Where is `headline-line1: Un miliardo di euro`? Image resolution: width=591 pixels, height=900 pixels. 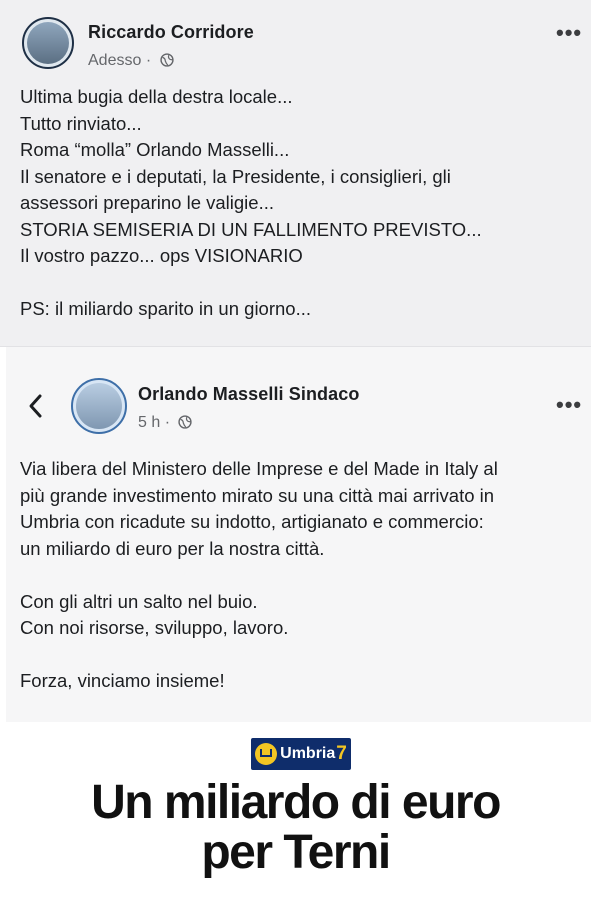 headline-line1: Un miliardo di euro is located at coordinates (296, 802).